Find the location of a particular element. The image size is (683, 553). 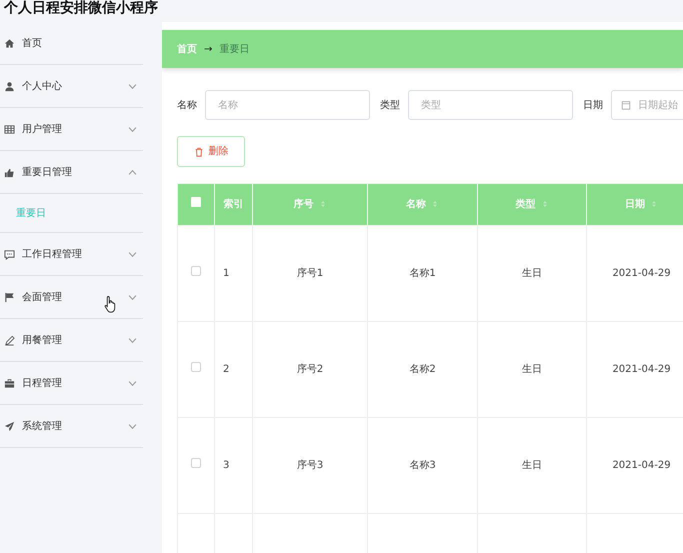

sidebar-item: 个人中心 is located at coordinates (71, 86).